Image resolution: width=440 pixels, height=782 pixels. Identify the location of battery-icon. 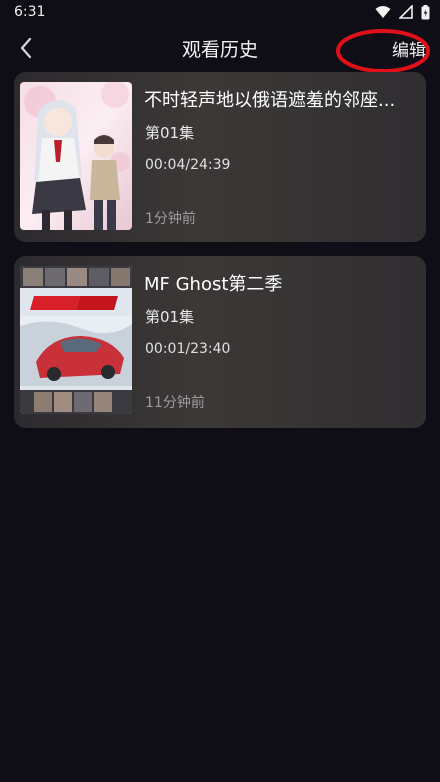
(425, 11).